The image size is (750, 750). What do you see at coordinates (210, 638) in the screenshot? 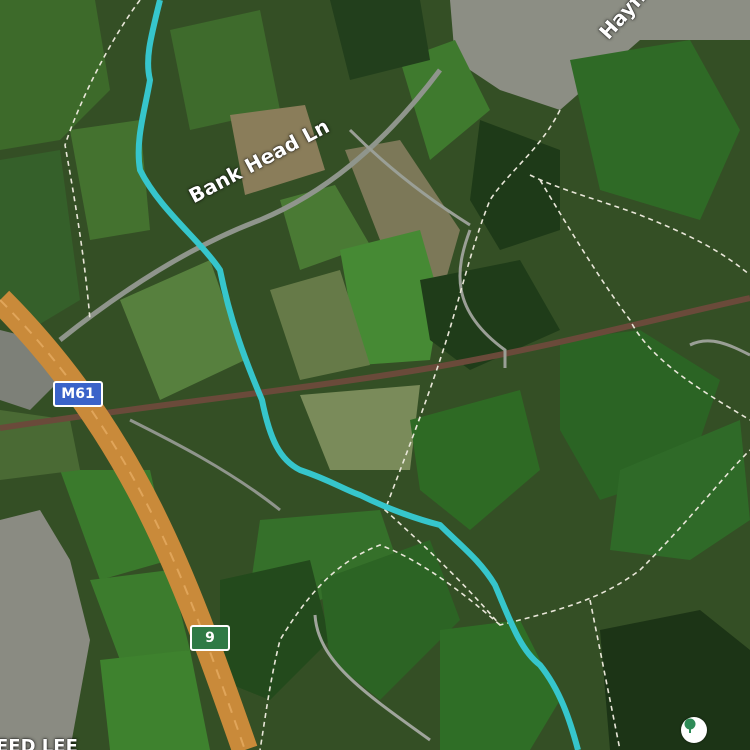
I see `junction-shield-9: 9` at bounding box center [210, 638].